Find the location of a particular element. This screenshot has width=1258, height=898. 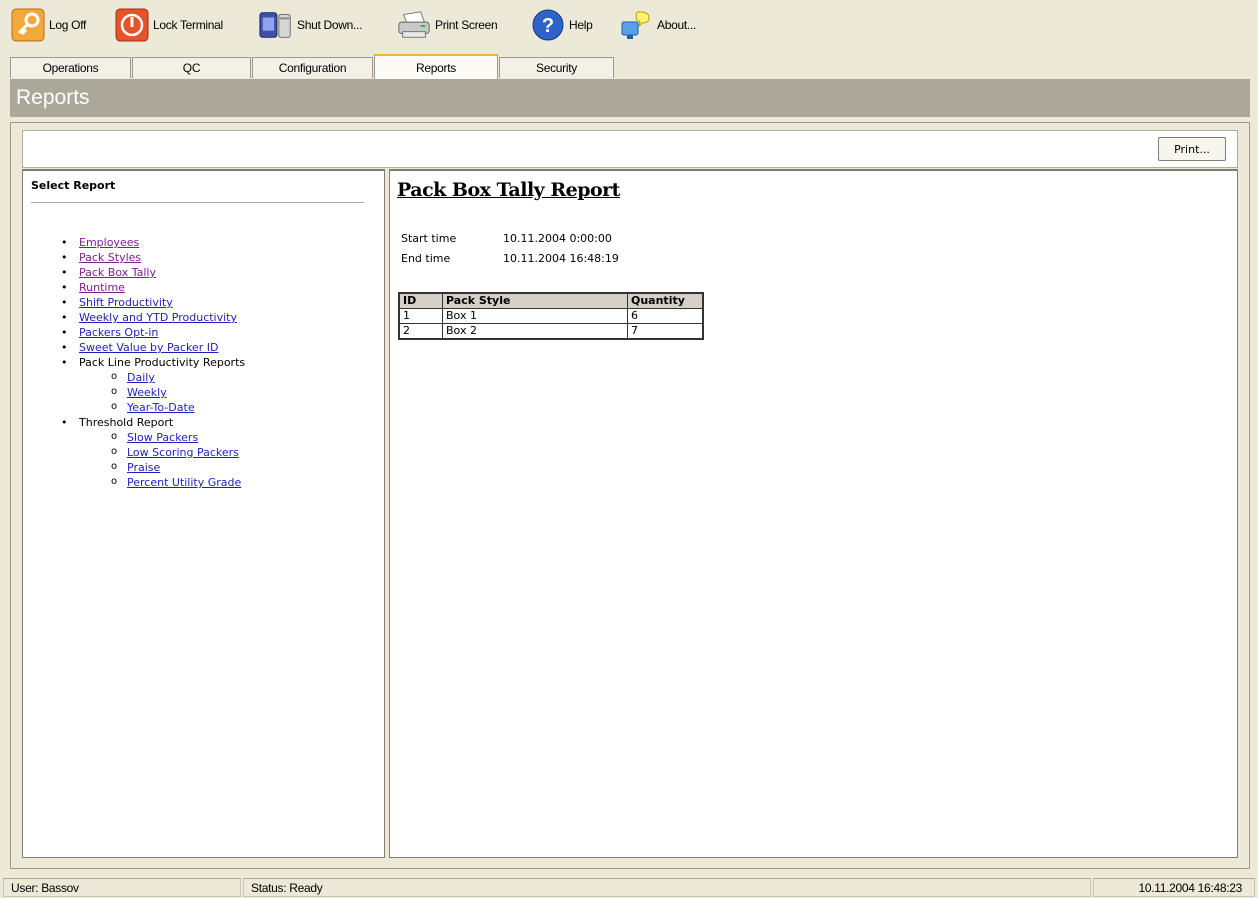

table-row: 1 Box 1 6 is located at coordinates (551, 316).